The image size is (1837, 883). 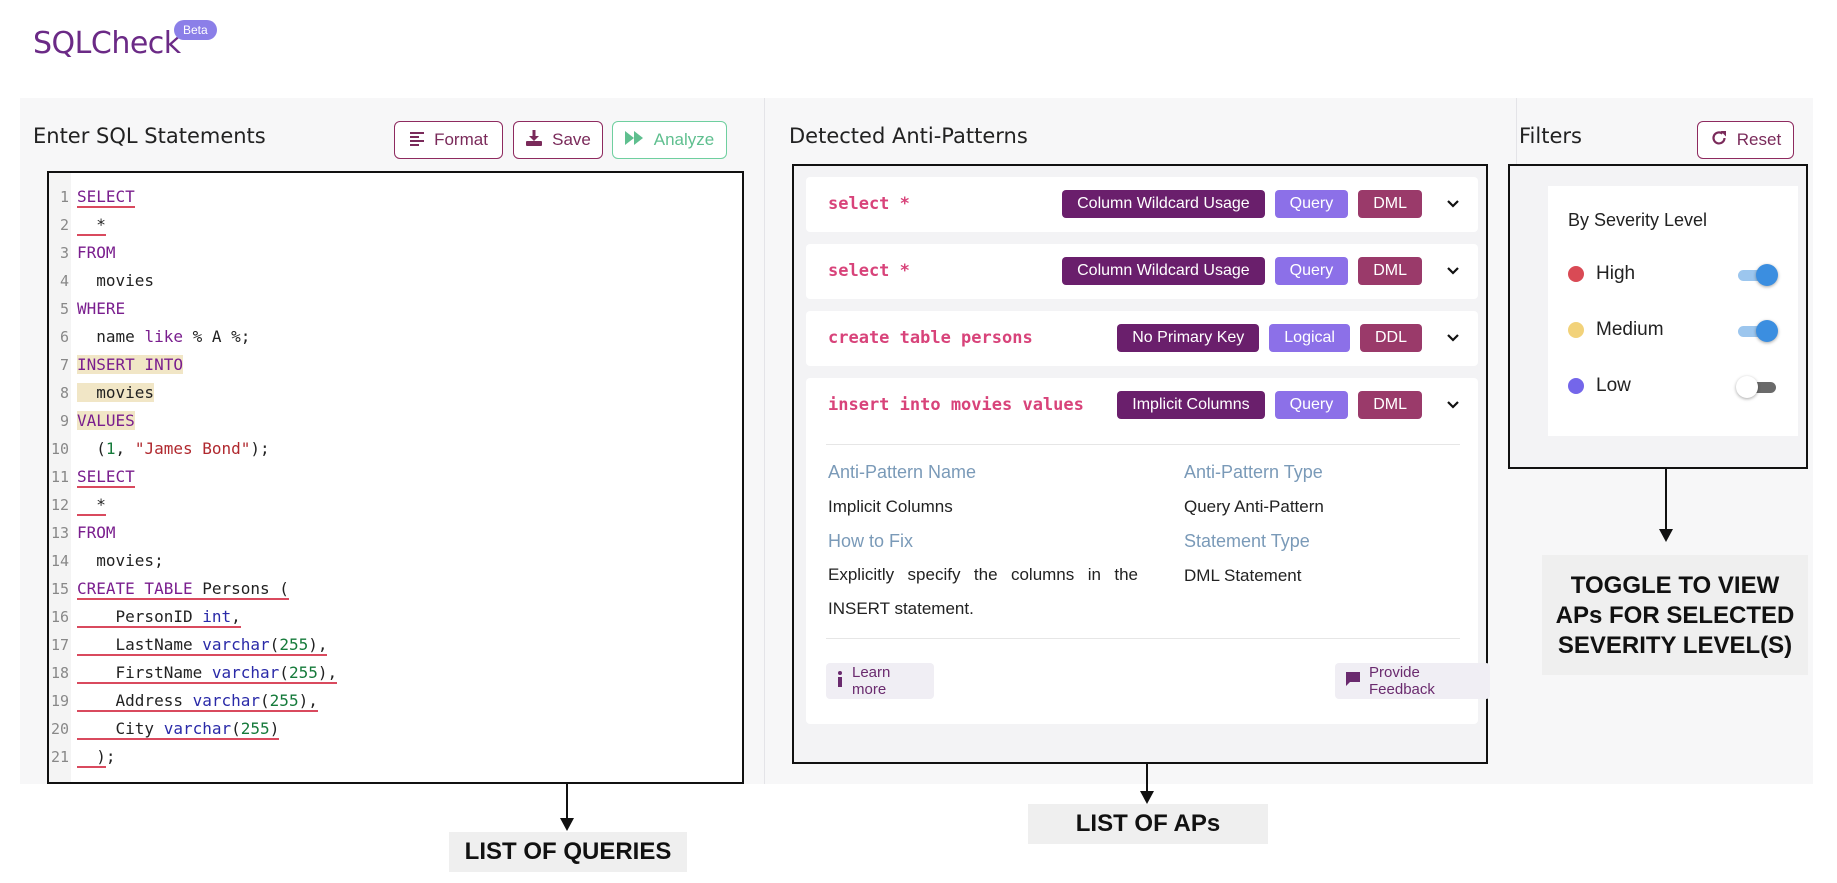 I want to click on line-number: 10, so click(x=59, y=449).